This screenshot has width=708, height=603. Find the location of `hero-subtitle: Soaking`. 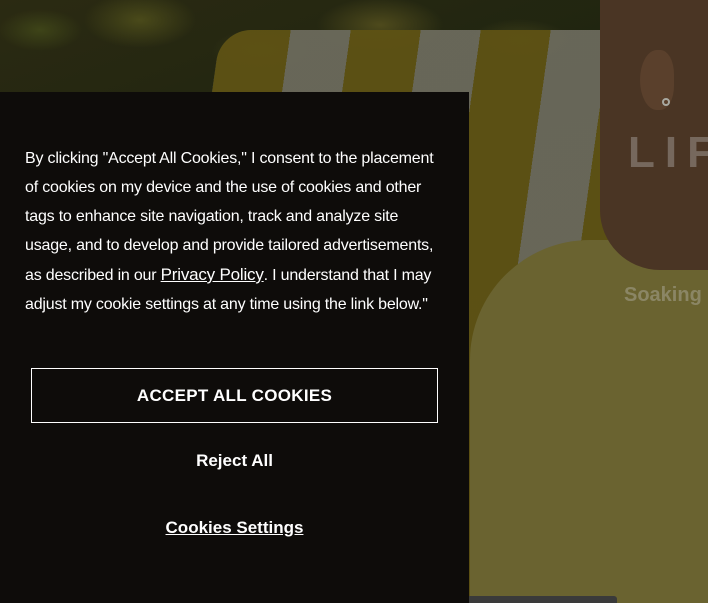

hero-subtitle: Soaking is located at coordinates (663, 295).